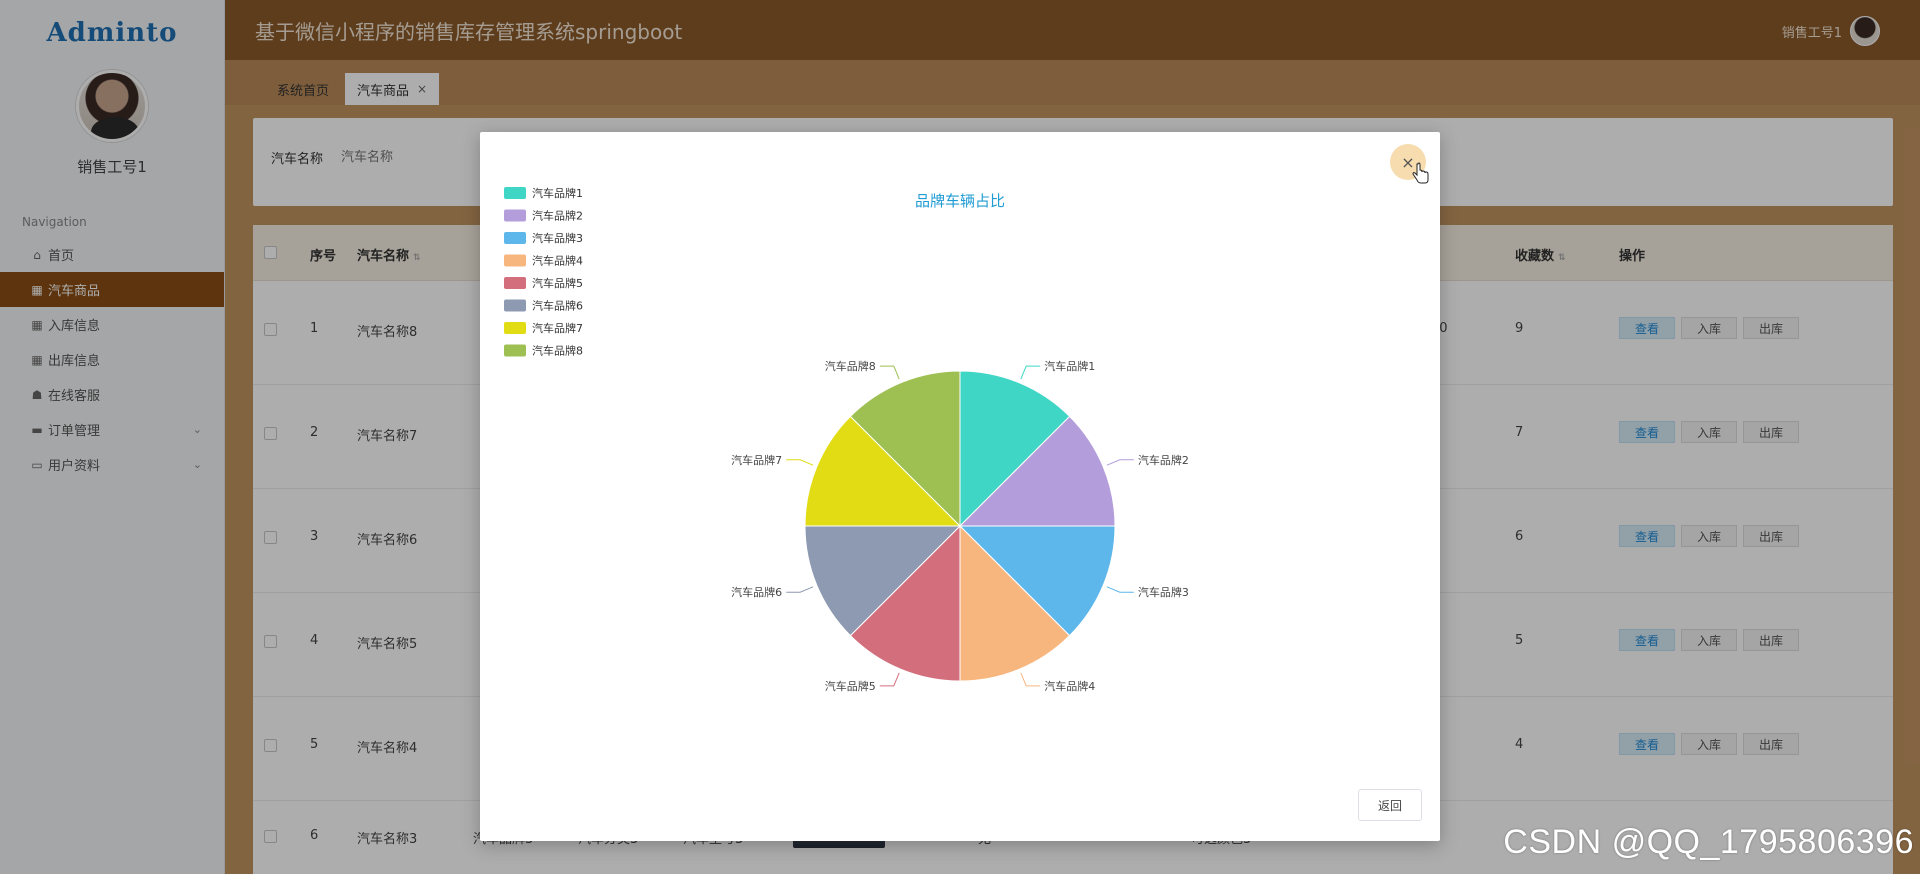 Image resolution: width=1920 pixels, height=874 pixels. What do you see at coordinates (557, 216) in the screenshot?
I see `legend-label: 汽车品牌2` at bounding box center [557, 216].